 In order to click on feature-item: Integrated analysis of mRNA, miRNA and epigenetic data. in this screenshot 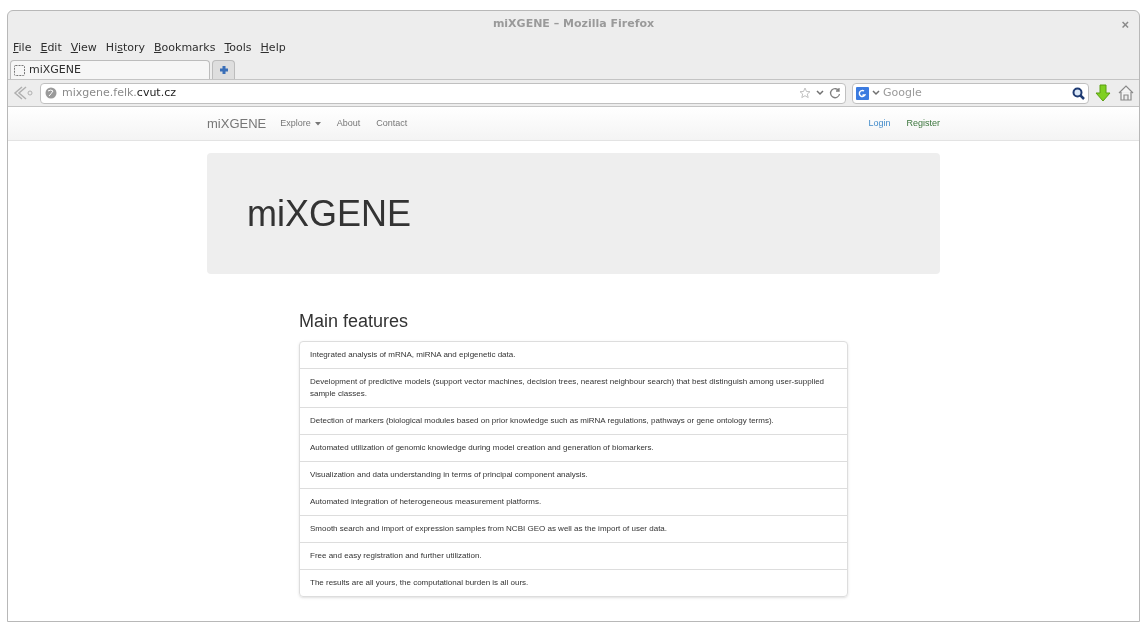, I will do `click(413, 355)`.